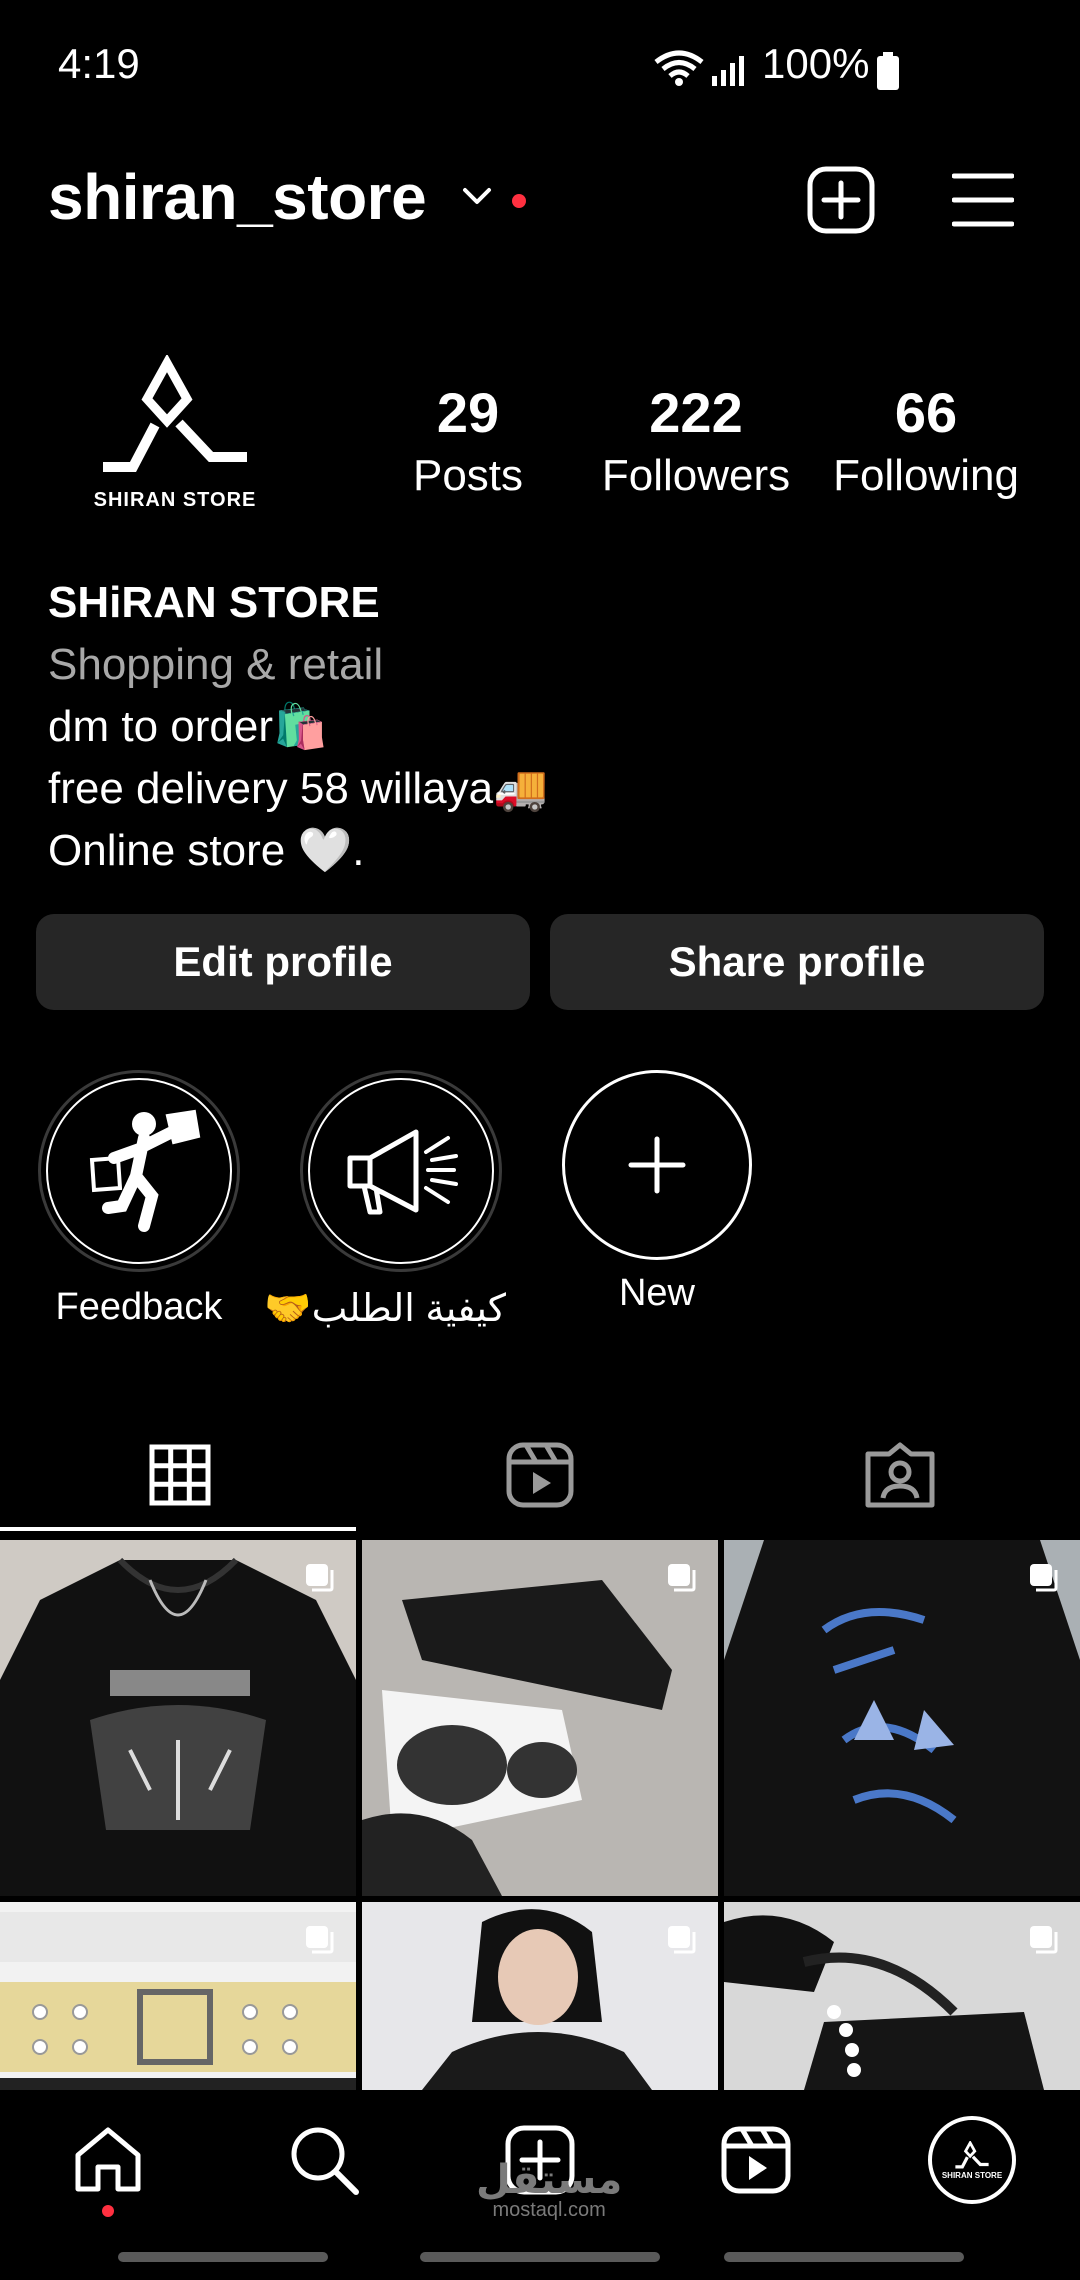 Image resolution: width=1080 pixels, height=2280 pixels. I want to click on nav-reels, so click(756, 2160).